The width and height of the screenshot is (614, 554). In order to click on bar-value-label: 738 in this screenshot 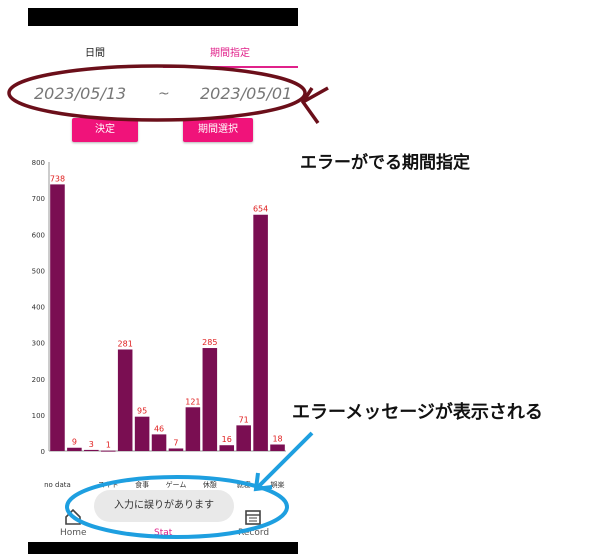, I will do `click(57, 178)`.